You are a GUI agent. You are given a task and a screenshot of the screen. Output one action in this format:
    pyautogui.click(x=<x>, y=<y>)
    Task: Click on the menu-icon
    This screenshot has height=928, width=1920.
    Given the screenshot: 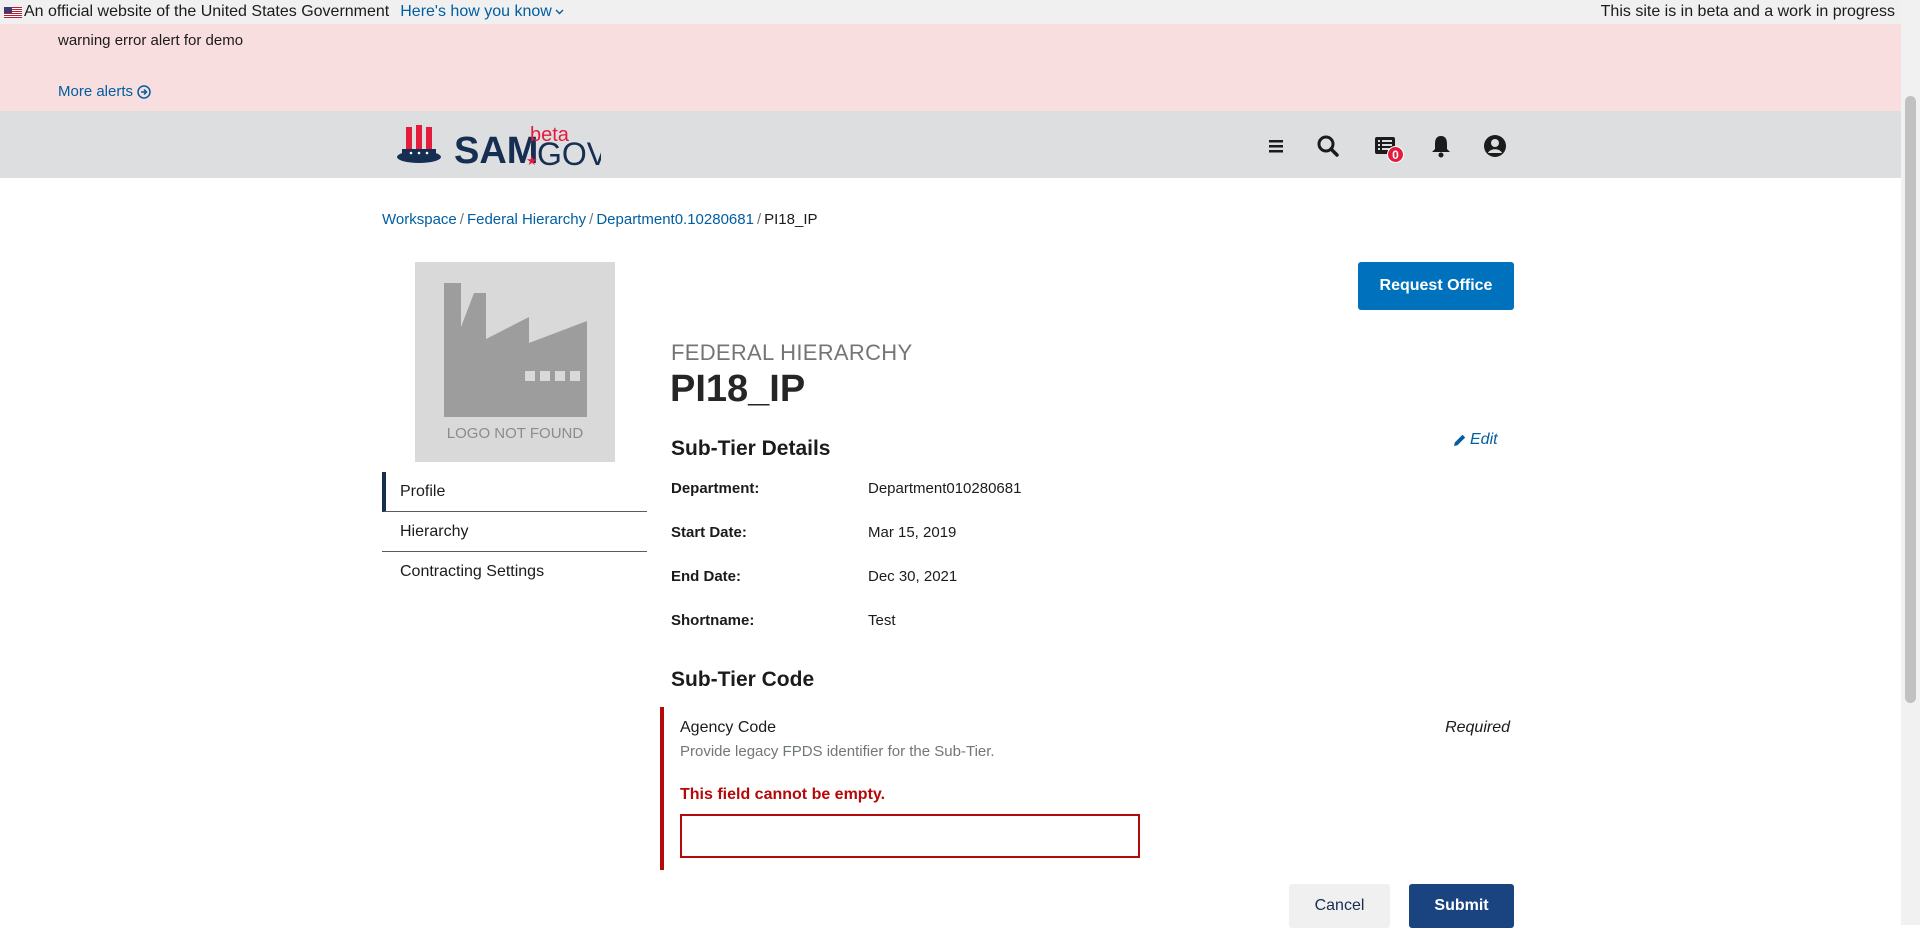 What is the action you would take?
    pyautogui.click(x=1276, y=146)
    